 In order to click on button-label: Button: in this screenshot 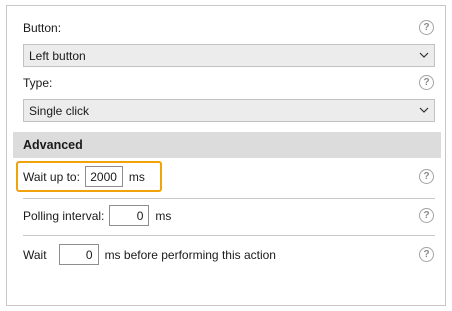, I will do `click(42, 28)`.